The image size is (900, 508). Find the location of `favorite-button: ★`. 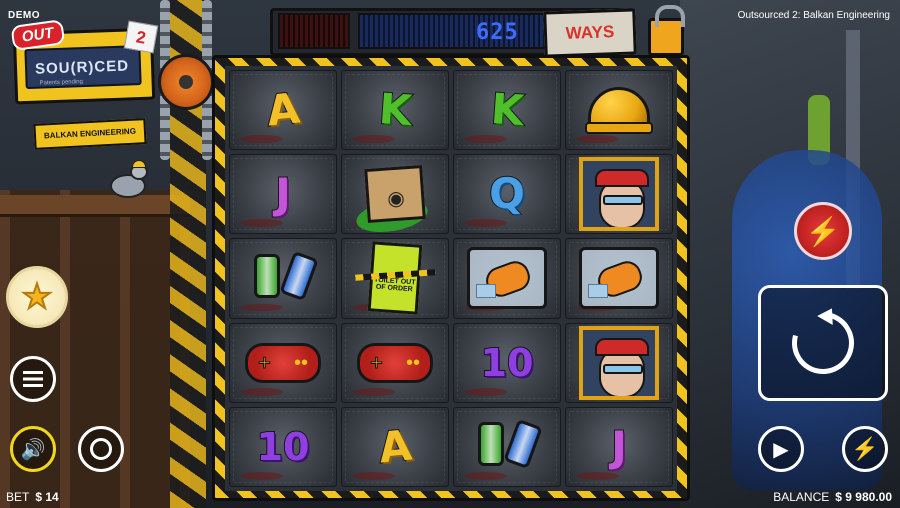

favorite-button: ★ is located at coordinates (37, 297).